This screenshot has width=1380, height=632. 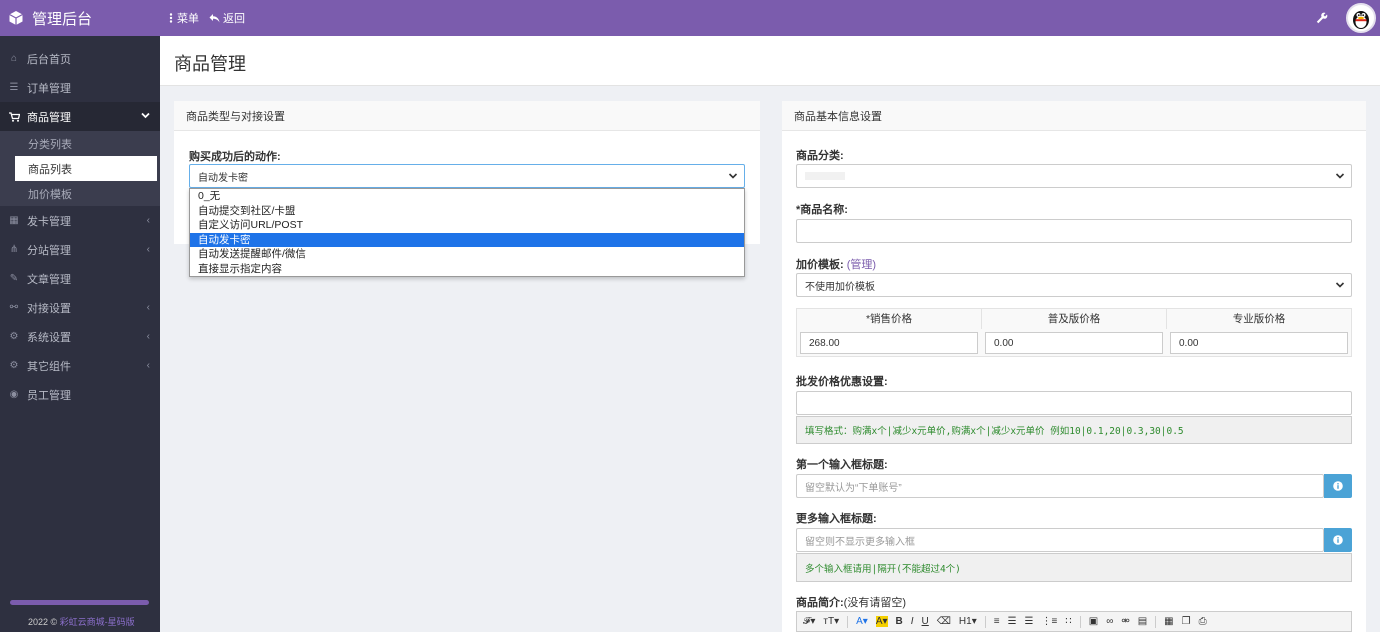 What do you see at coordinates (80, 116) in the screenshot?
I see `sidebar-item-products: 商品管理` at bounding box center [80, 116].